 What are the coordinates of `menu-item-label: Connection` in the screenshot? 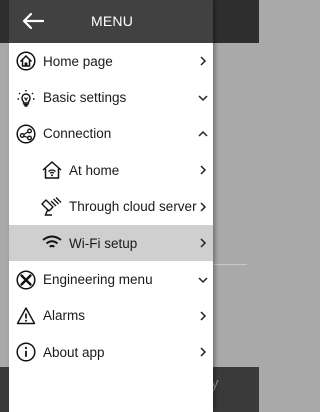 It's located at (77, 134).